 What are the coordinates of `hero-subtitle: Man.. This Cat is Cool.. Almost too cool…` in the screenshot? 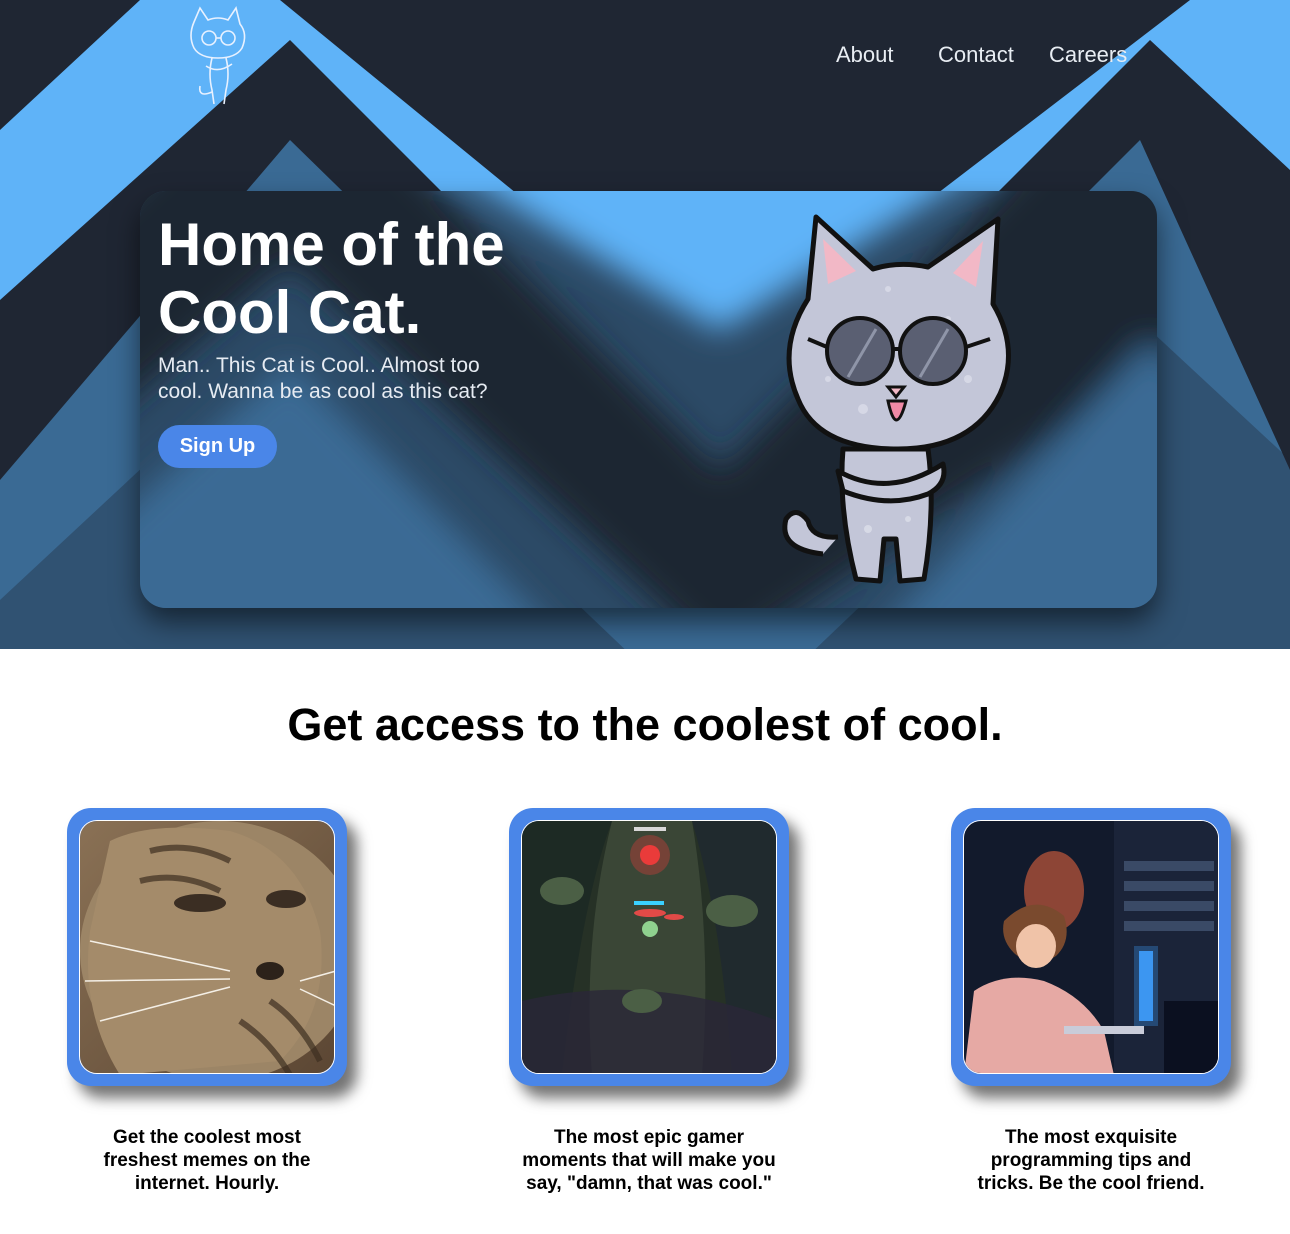 It's located at (323, 378).